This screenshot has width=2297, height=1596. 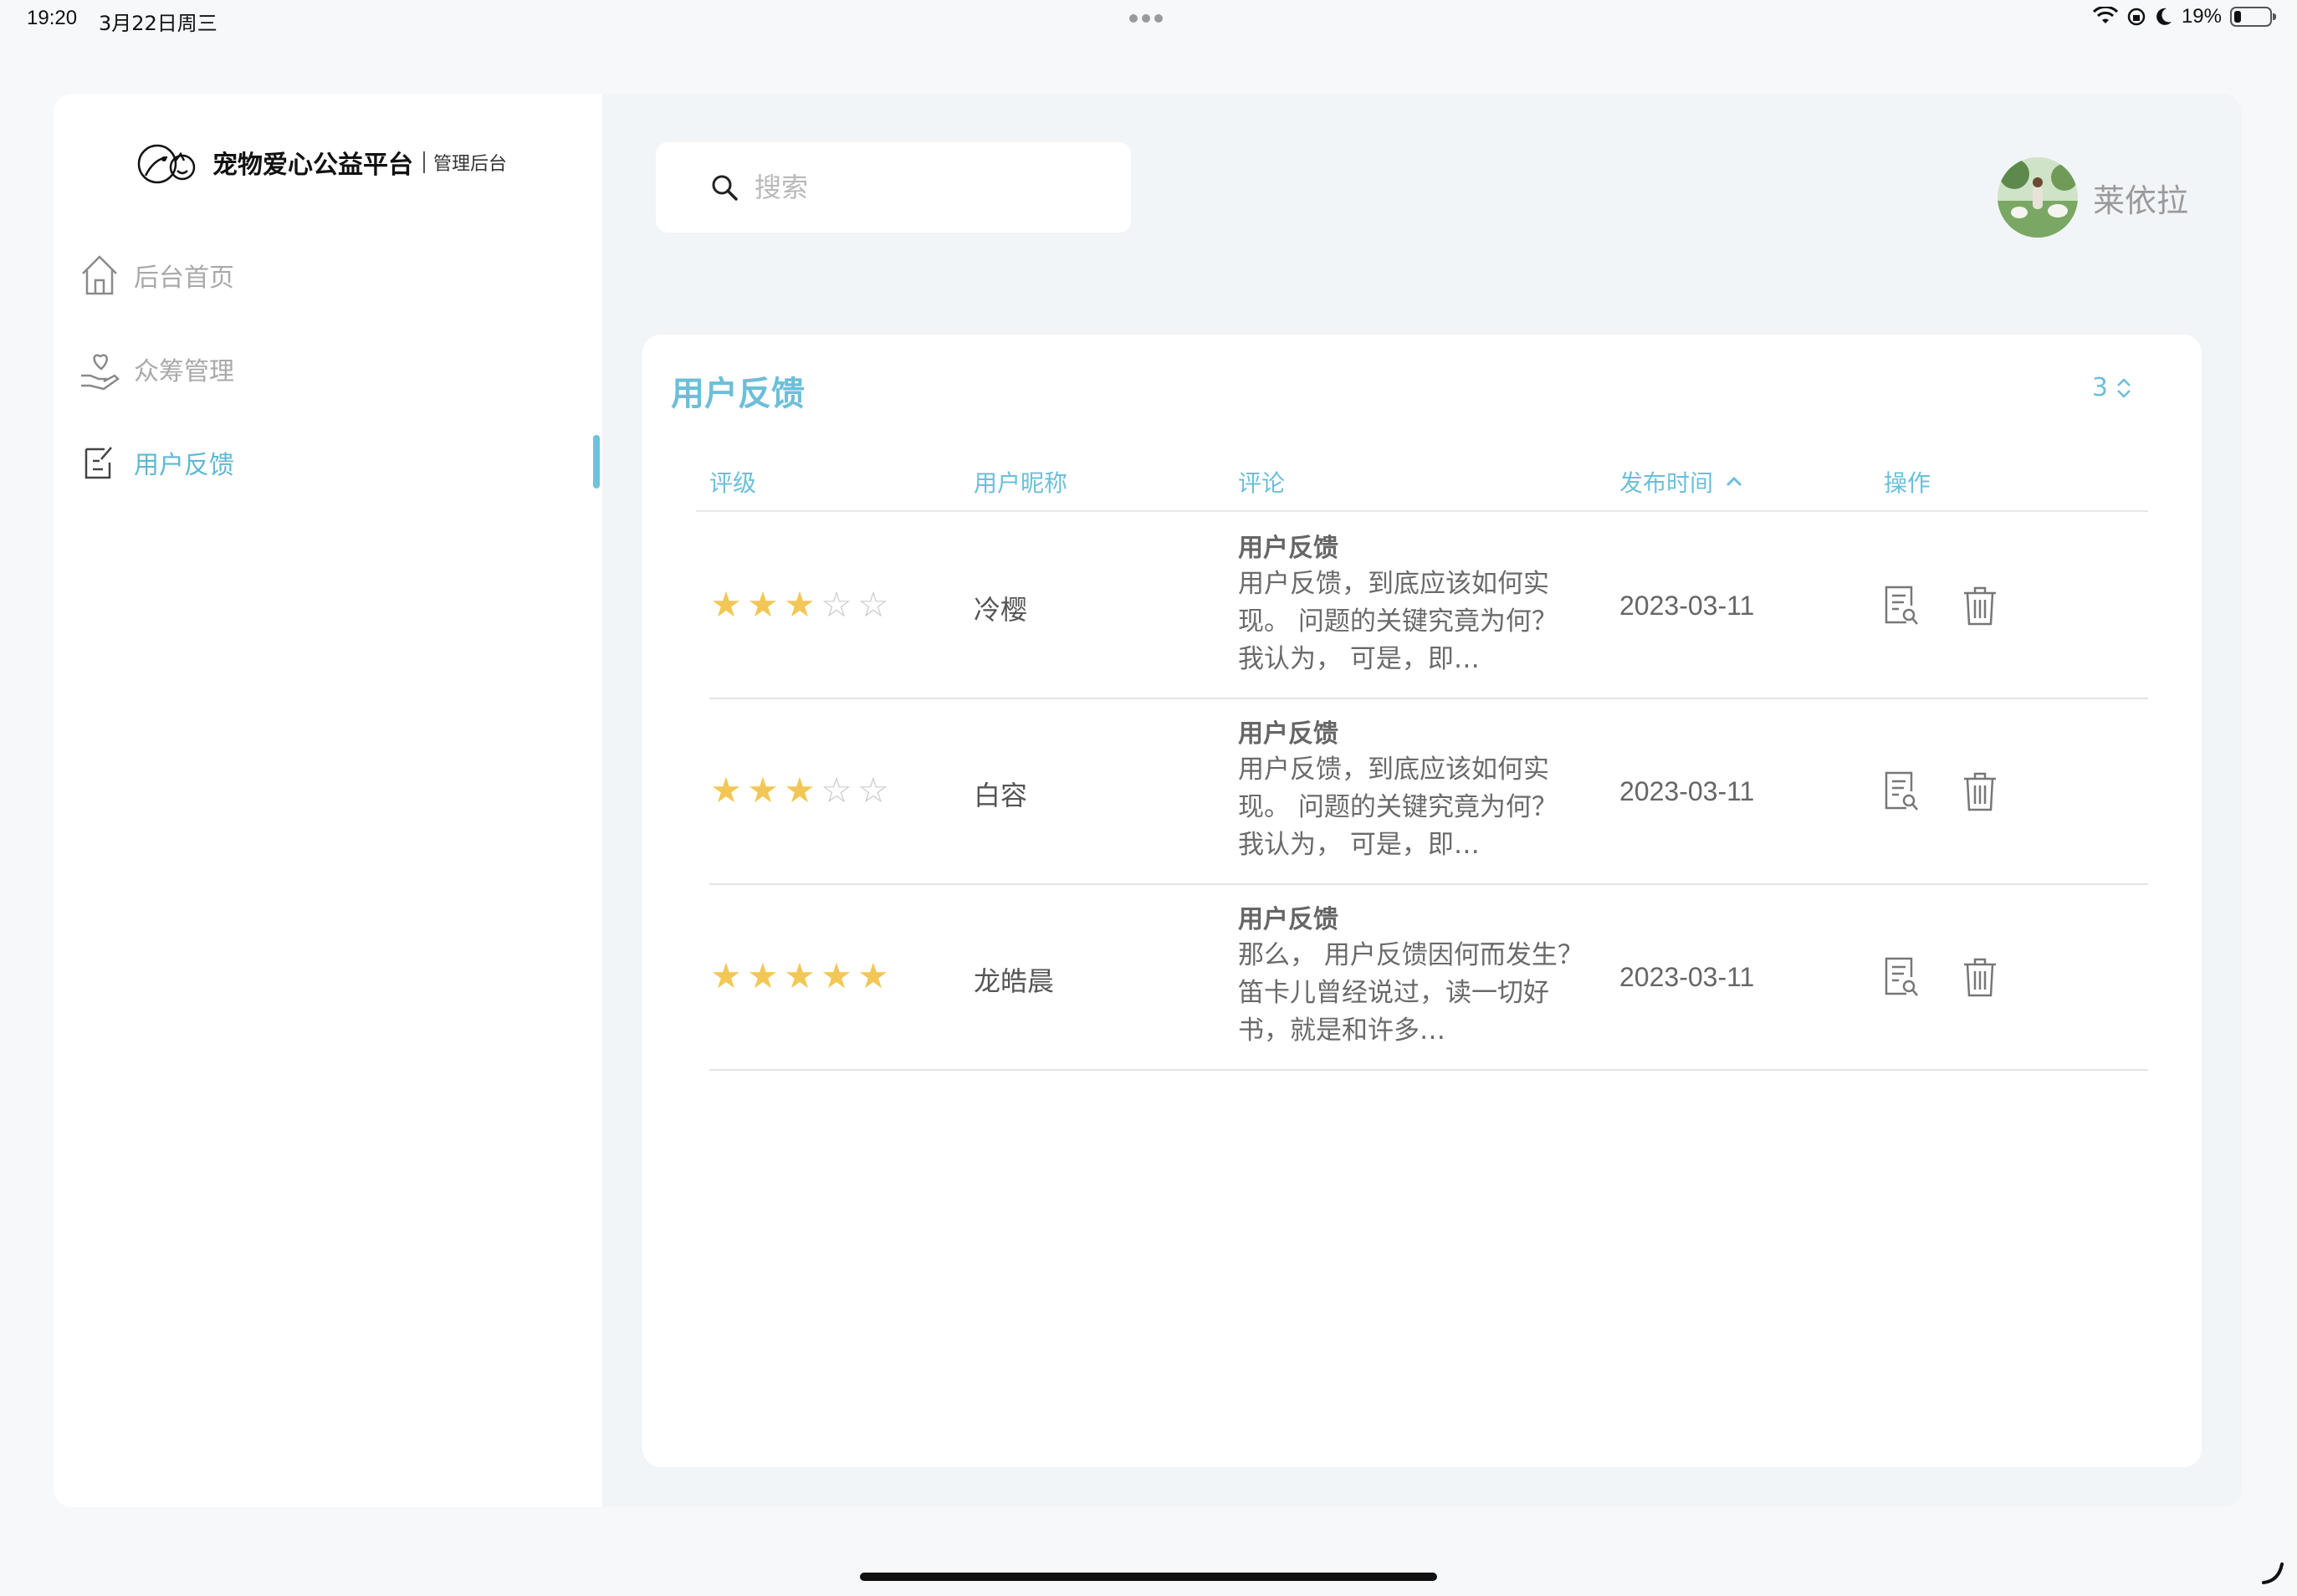 What do you see at coordinates (330, 462) in the screenshot?
I see `sidebar-item-feedback: 用户反馈` at bounding box center [330, 462].